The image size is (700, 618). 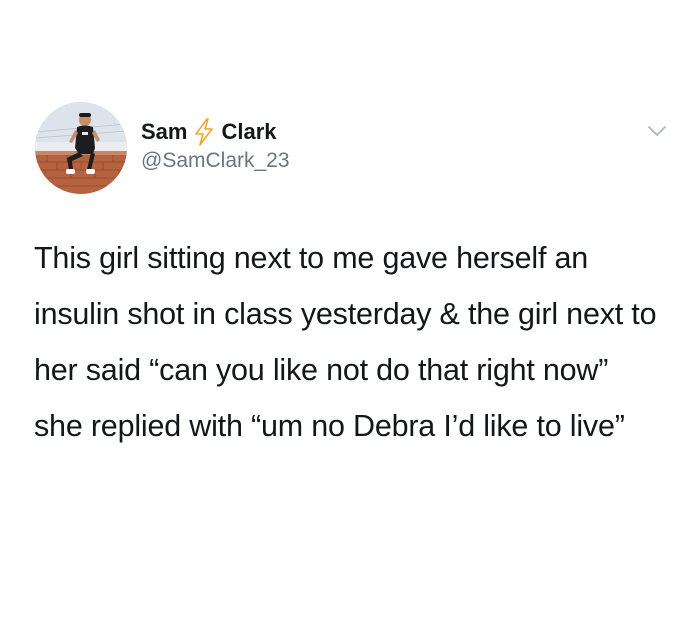 I want to click on avatar, so click(x=81, y=148).